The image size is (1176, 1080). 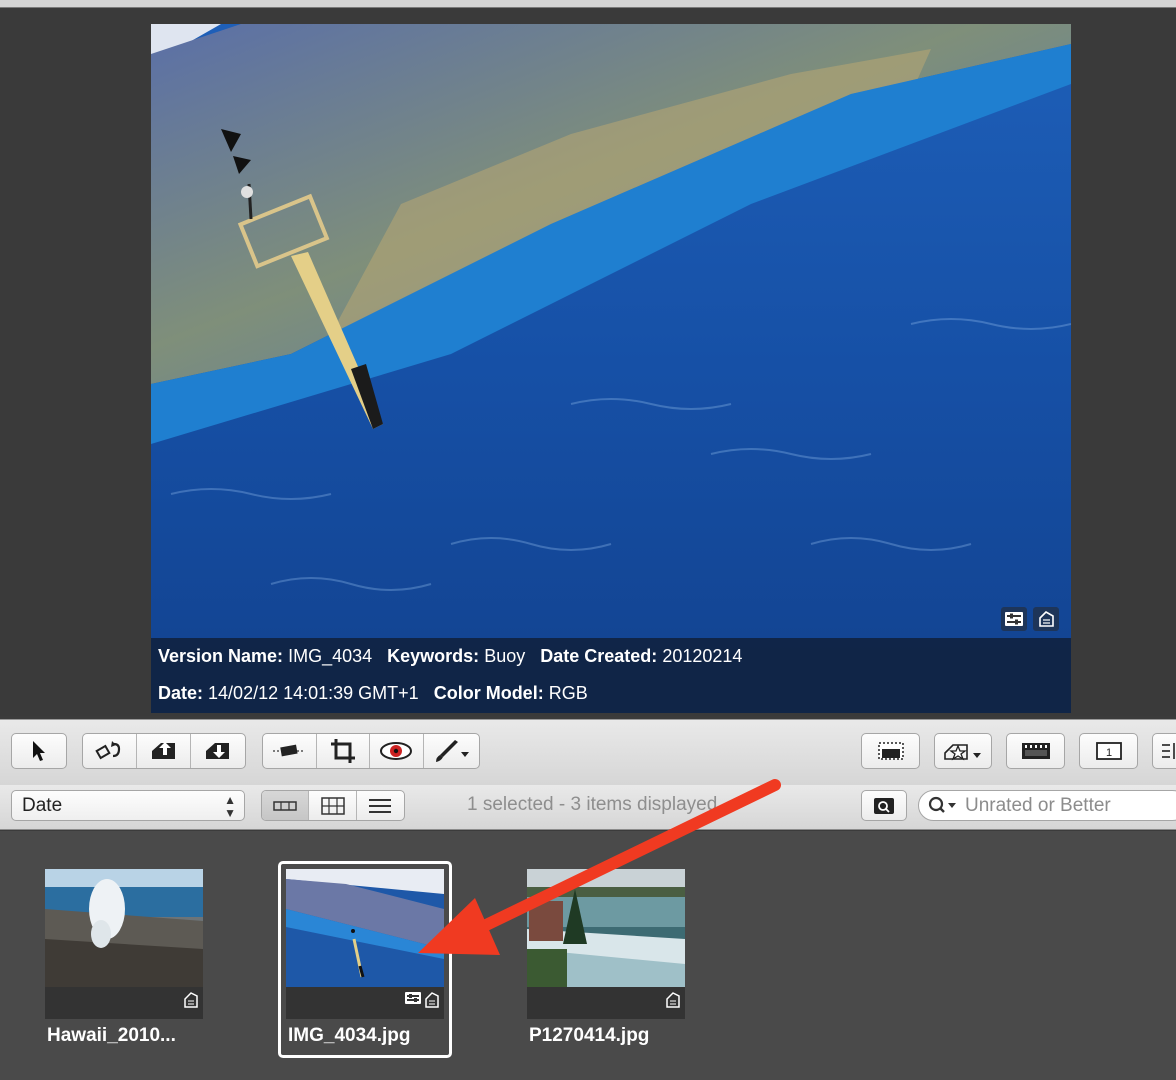 I want to click on single-view-button: 1, so click(x=1108, y=751).